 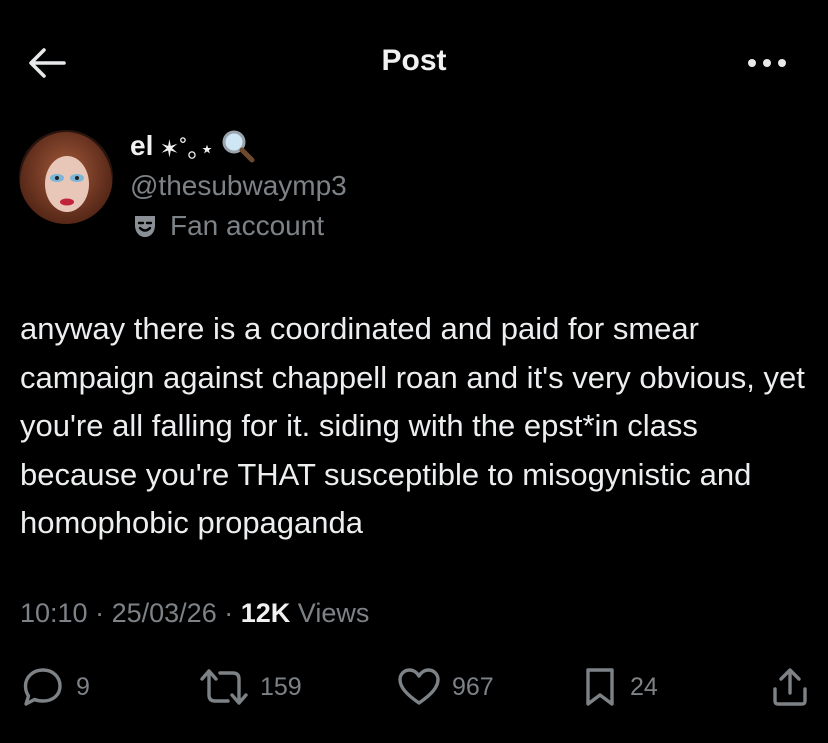 What do you see at coordinates (54, 613) in the screenshot?
I see `post-time: 10:10` at bounding box center [54, 613].